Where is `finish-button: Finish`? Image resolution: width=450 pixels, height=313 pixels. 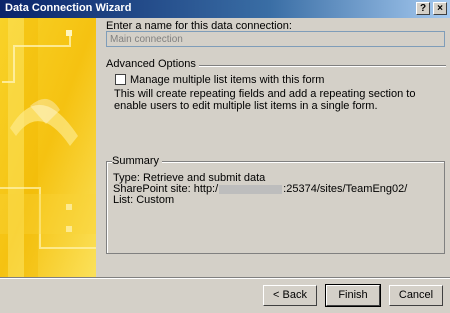
finish-button: Finish is located at coordinates (353, 295).